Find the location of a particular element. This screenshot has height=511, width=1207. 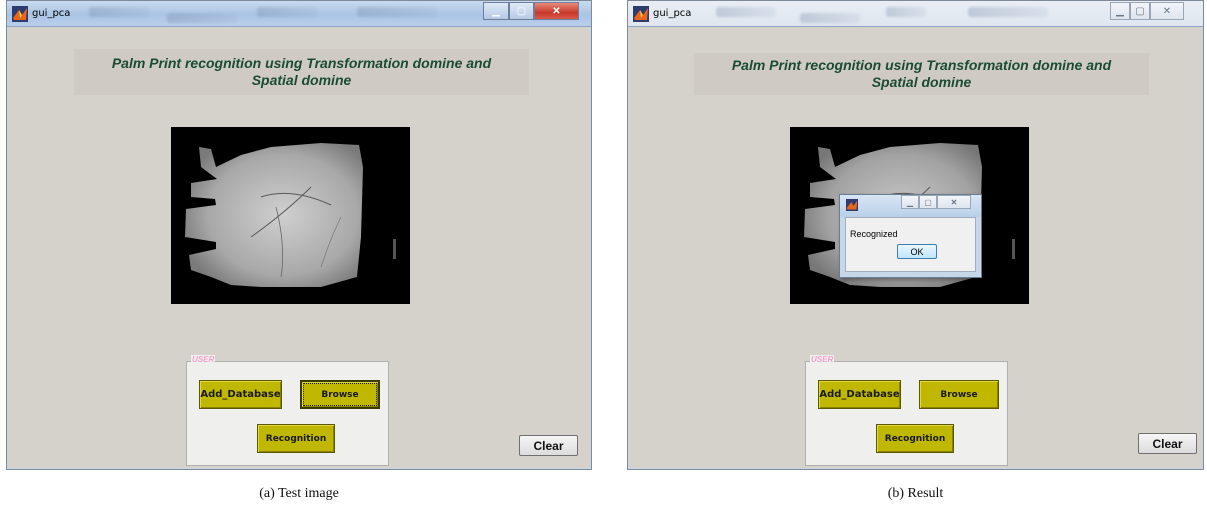

palm-image-display is located at coordinates (290, 215).